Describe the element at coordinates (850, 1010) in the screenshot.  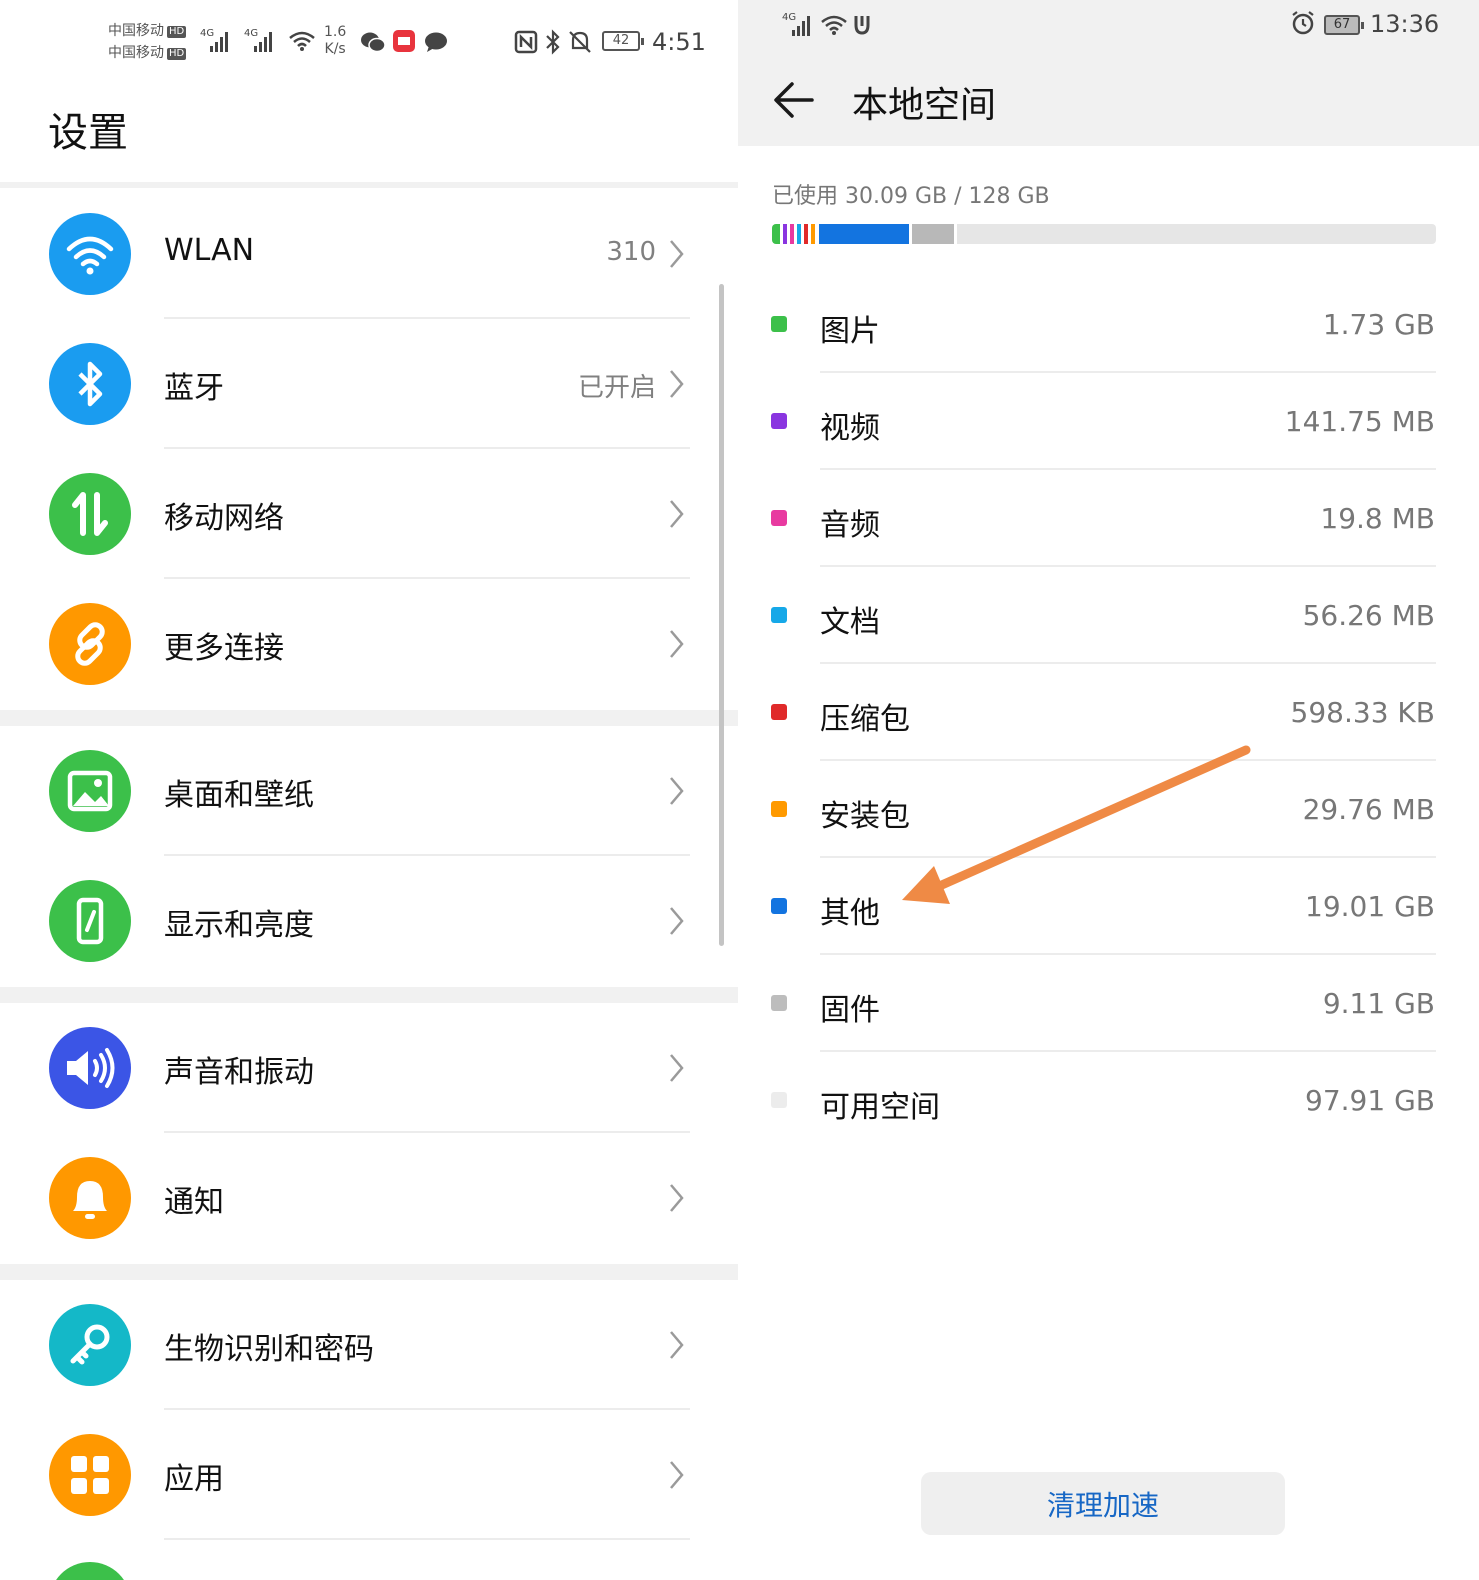
I see `category-name: 固件` at that location.